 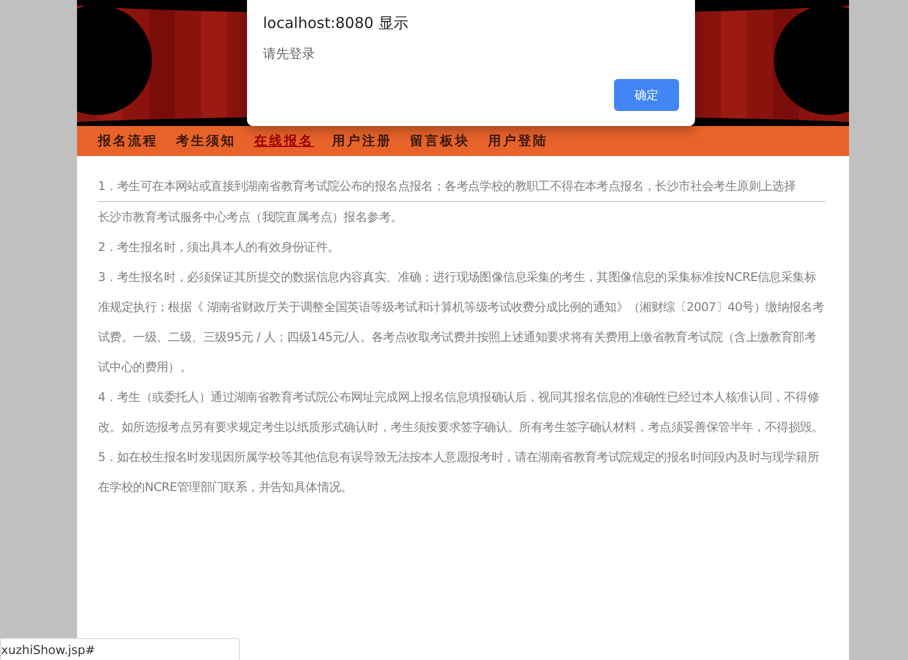 I want to click on status-url: xuzhiShow.jsp#, so click(x=120, y=649).